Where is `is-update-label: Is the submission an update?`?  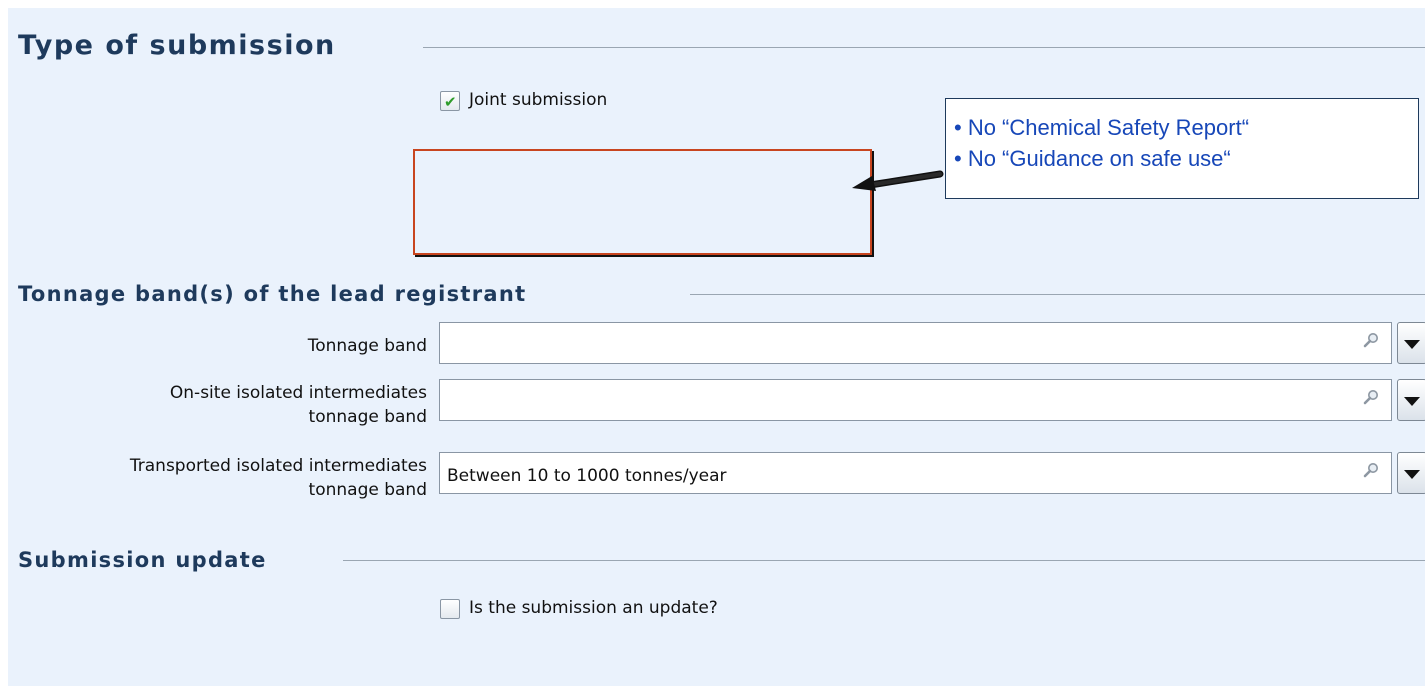 is-update-label: Is the submission an update? is located at coordinates (593, 608).